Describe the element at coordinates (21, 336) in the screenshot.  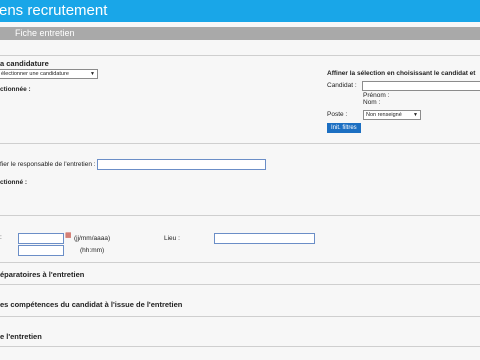
I see `section-entretien: e l'entretien` at that location.